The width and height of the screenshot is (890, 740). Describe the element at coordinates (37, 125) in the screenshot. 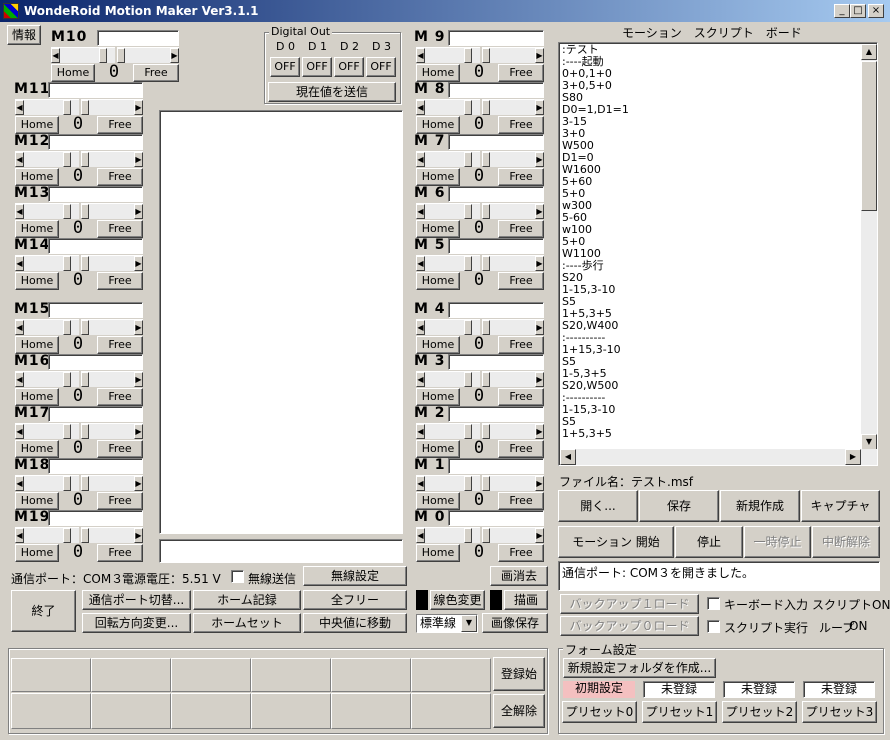

I see `motor-m11-home-button: Home` at that location.